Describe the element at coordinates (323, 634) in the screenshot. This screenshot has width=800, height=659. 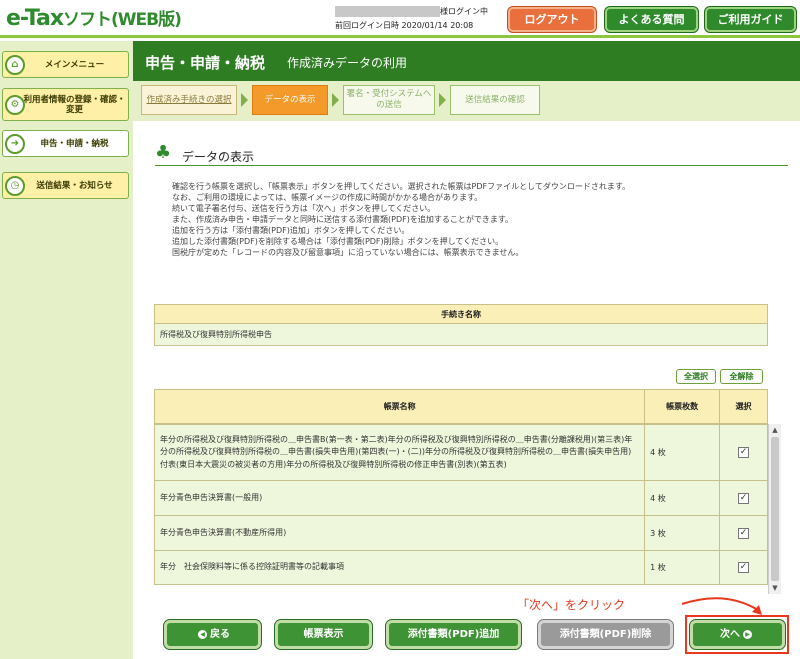
I see `display-forms-button: 帳票表示` at that location.